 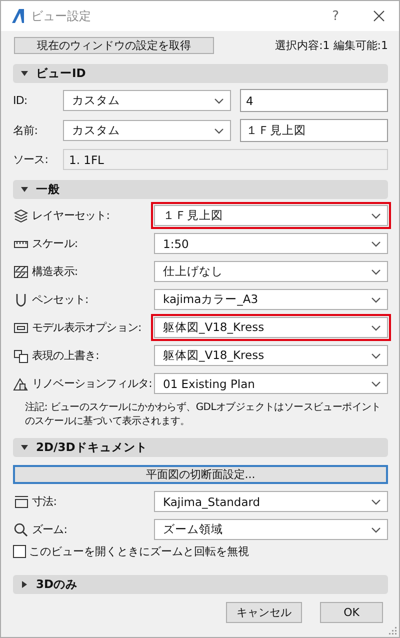 I want to click on field-label: 寸法:, so click(x=44, y=501).